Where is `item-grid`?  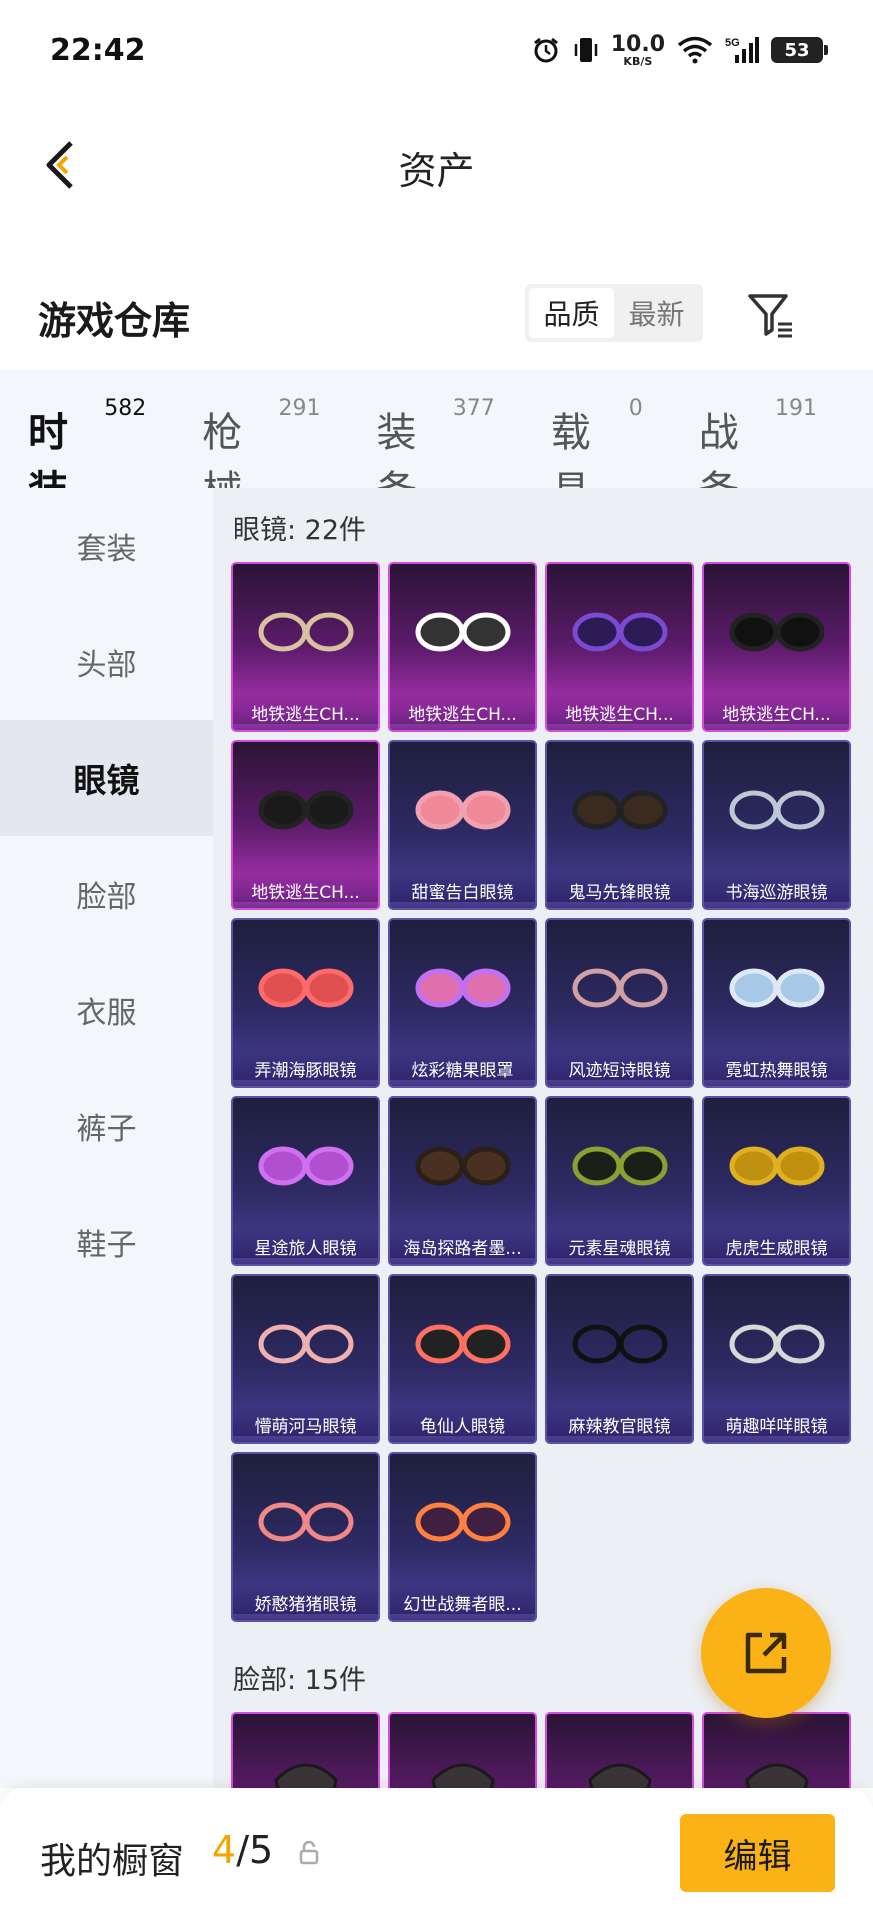 item-grid is located at coordinates (541, 1750).